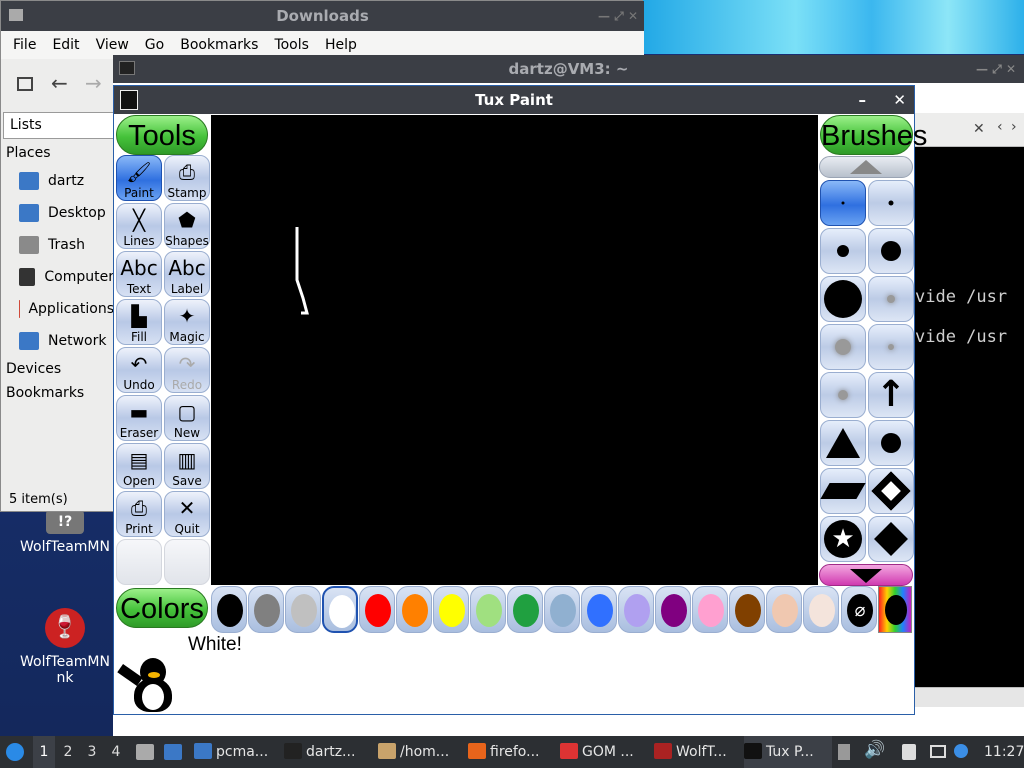 The width and height of the screenshot is (1024, 768). Describe the element at coordinates (843, 539) in the screenshot. I see `brush-option: ★` at that location.